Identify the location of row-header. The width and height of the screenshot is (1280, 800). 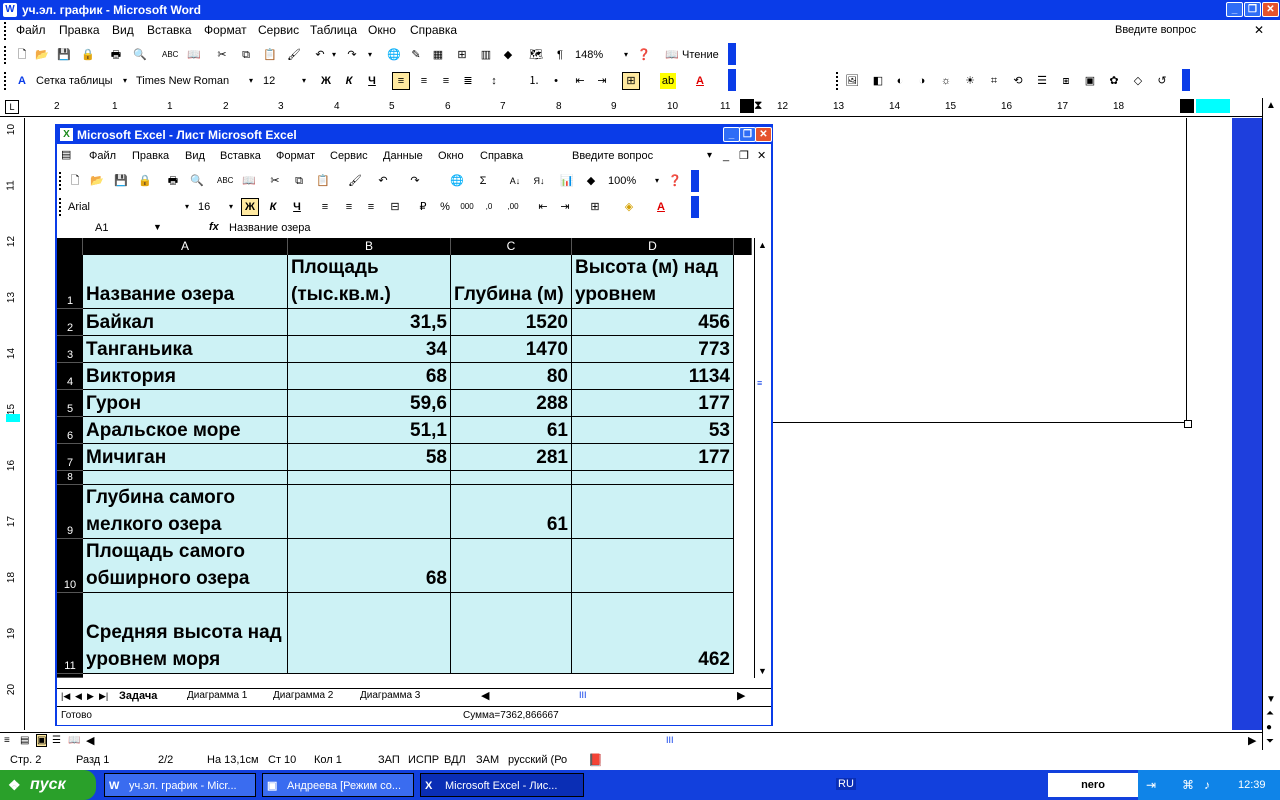
(70, 676).